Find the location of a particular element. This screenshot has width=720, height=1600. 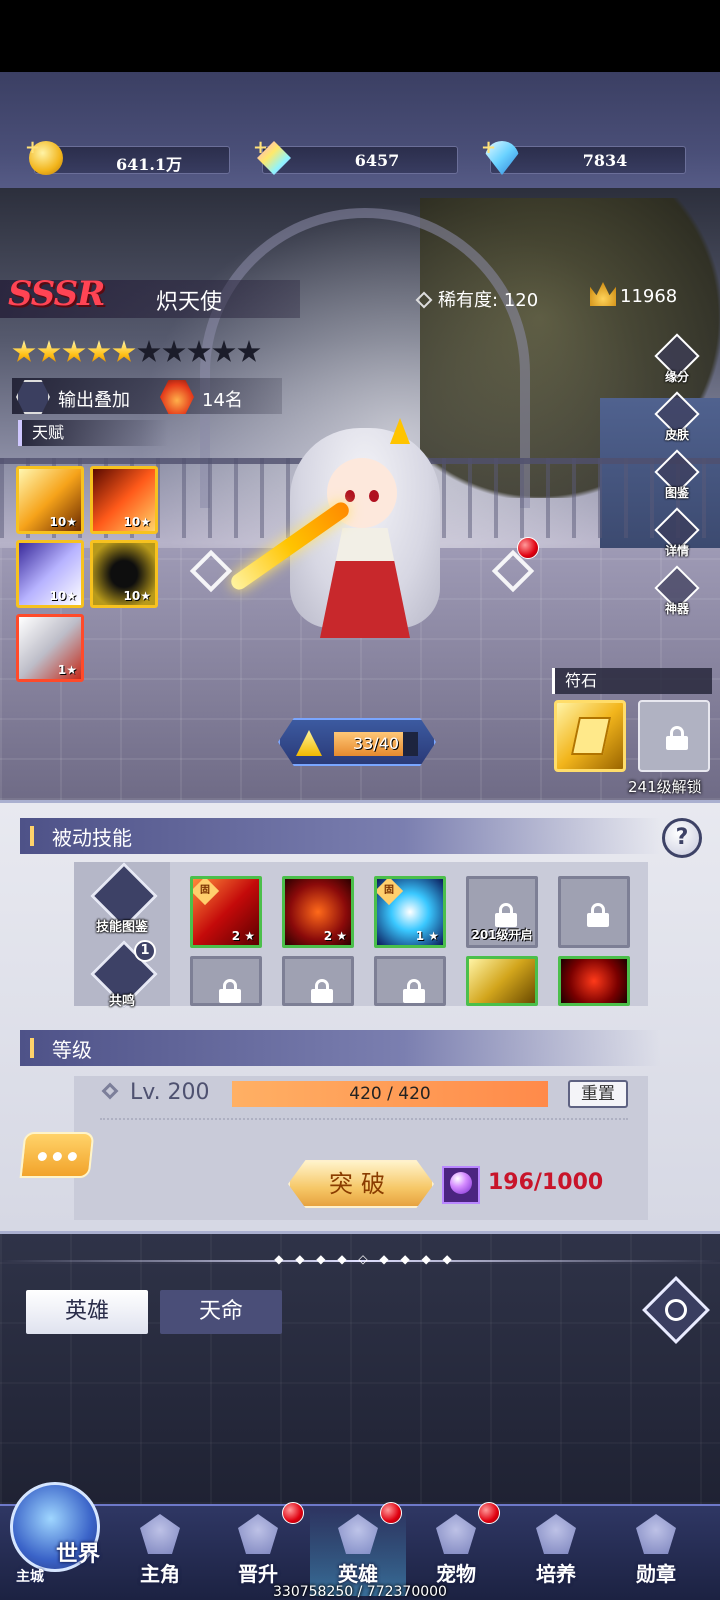

breakthrough-button: 突破 is located at coordinates (361, 1184).